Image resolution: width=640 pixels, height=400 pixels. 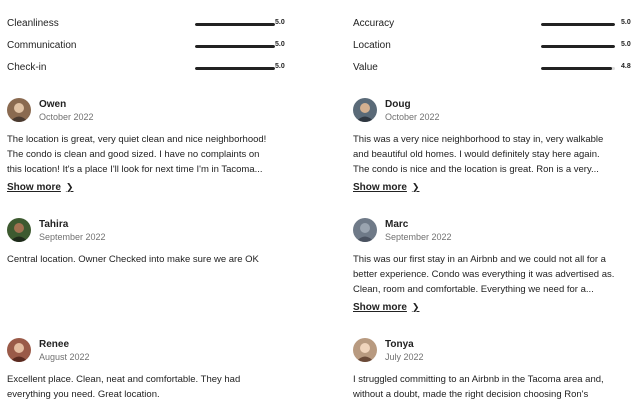 I want to click on rating-score: 4.8, so click(x=626, y=66).